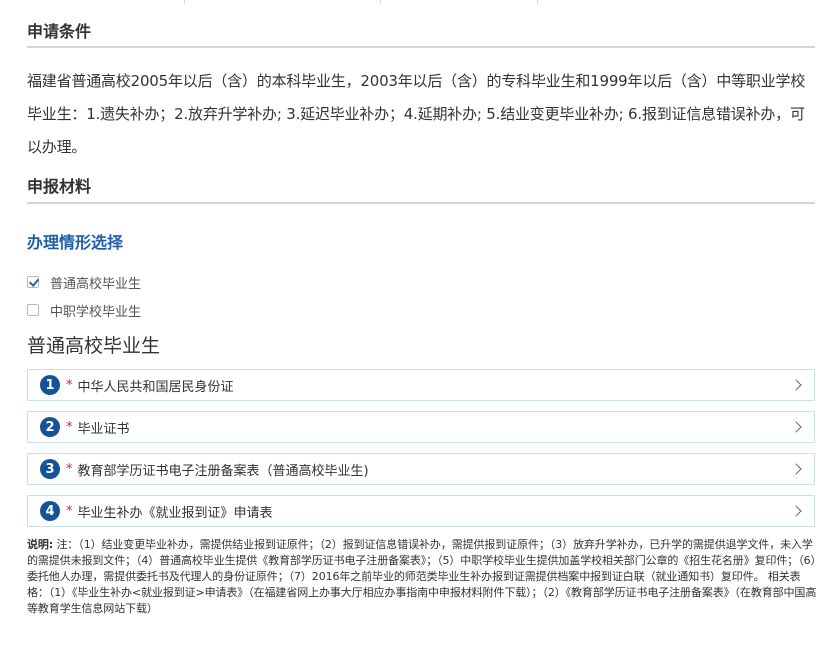 This screenshot has height=648, width=837. I want to click on number-badge: 3, so click(50, 469).